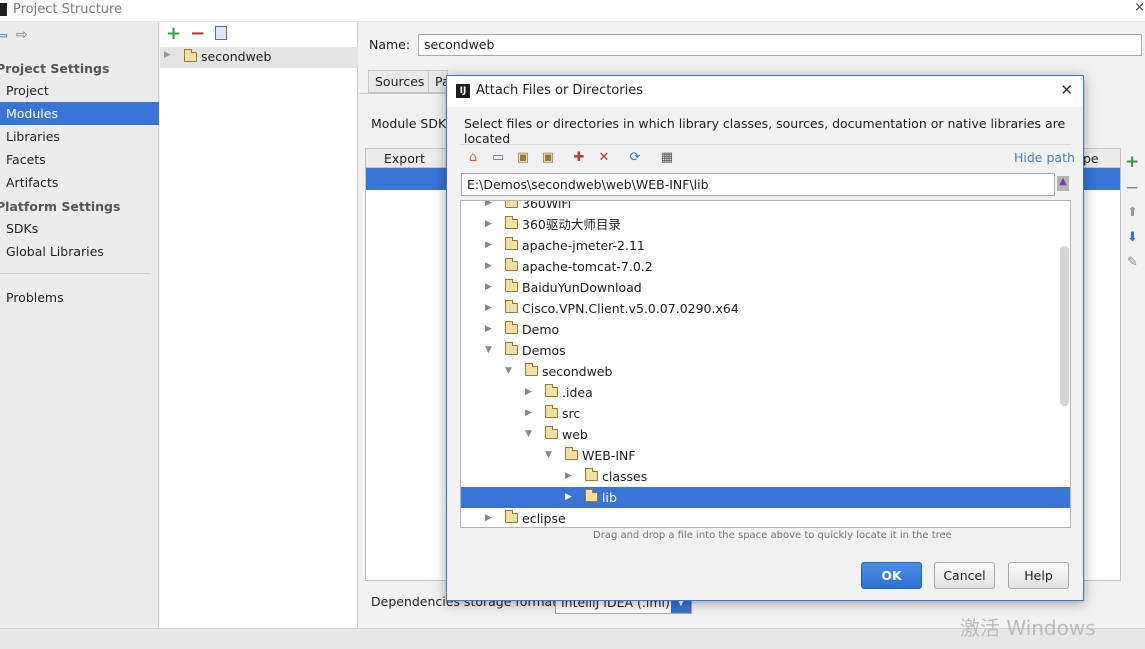 The image size is (1145, 649). What do you see at coordinates (221, 33) in the screenshot?
I see `copy-icon` at bounding box center [221, 33].